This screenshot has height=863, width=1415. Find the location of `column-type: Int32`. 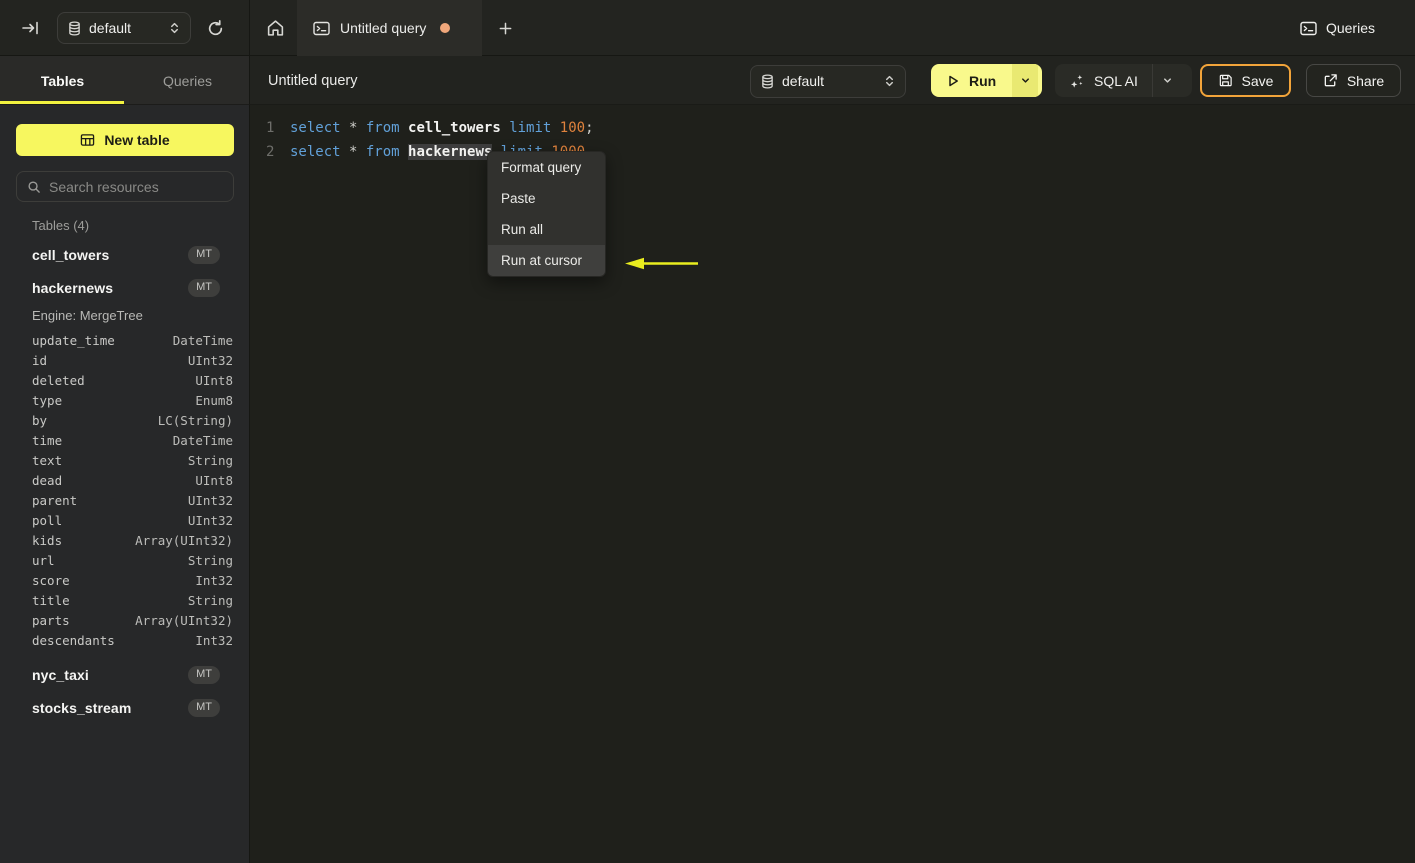

column-type: Int32 is located at coordinates (214, 640).